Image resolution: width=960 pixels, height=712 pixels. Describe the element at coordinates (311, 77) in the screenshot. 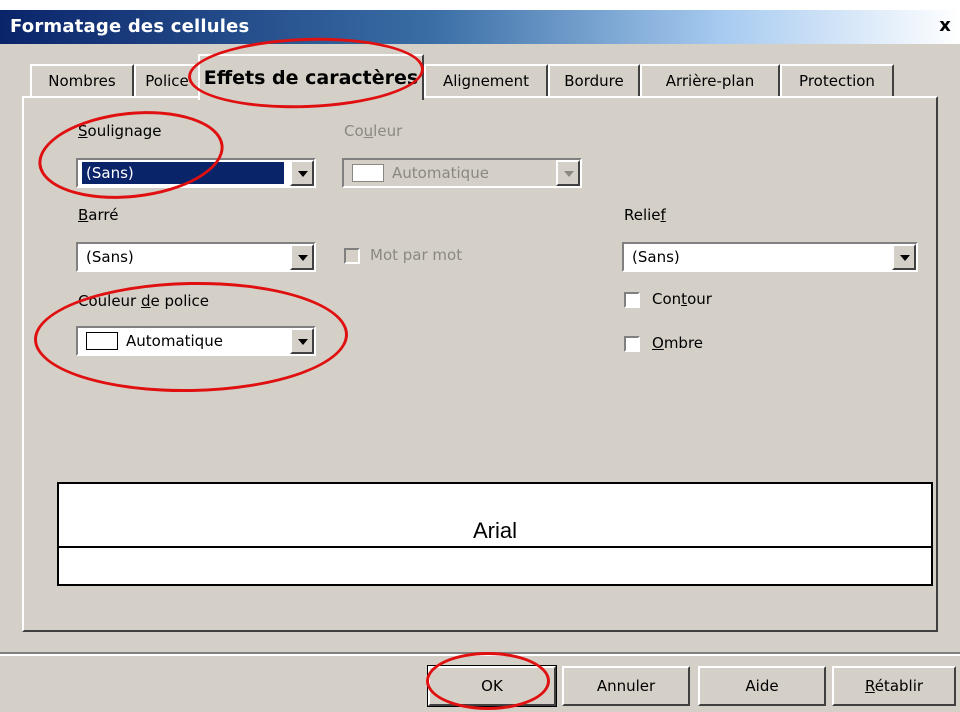

I see `tab-effets-de-caracteres: Effets de caractères` at that location.